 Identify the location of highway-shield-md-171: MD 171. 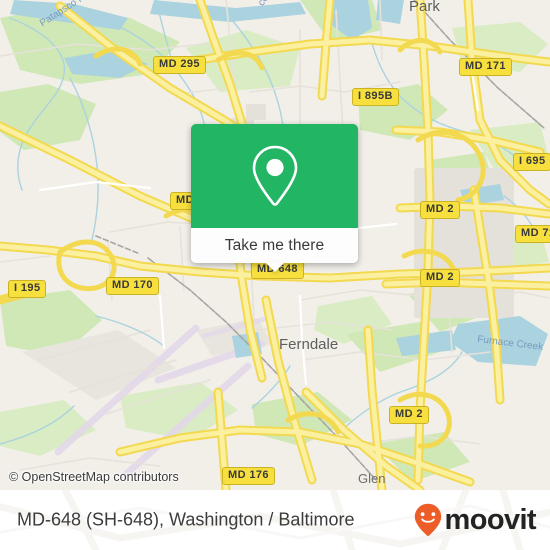
(485, 67).